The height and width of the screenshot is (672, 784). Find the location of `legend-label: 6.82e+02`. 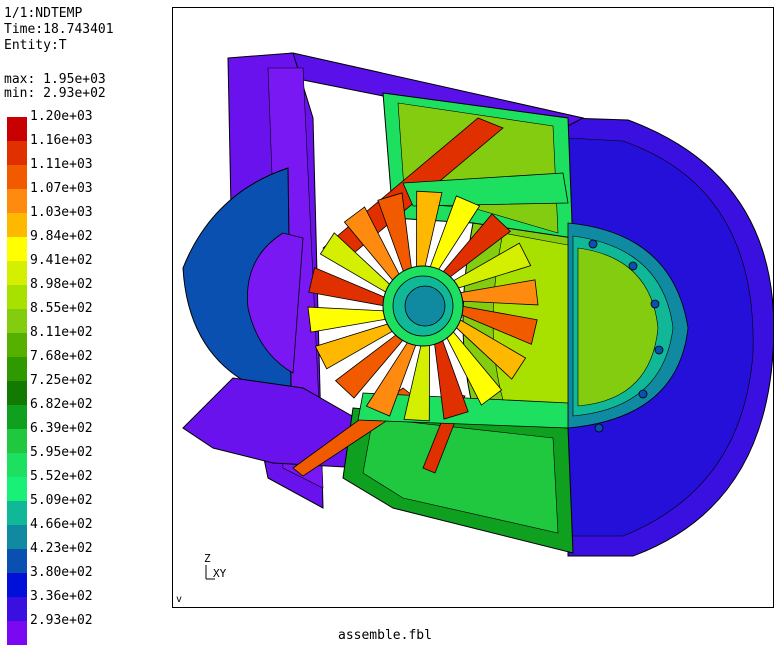

legend-label: 6.82e+02 is located at coordinates (61, 404).